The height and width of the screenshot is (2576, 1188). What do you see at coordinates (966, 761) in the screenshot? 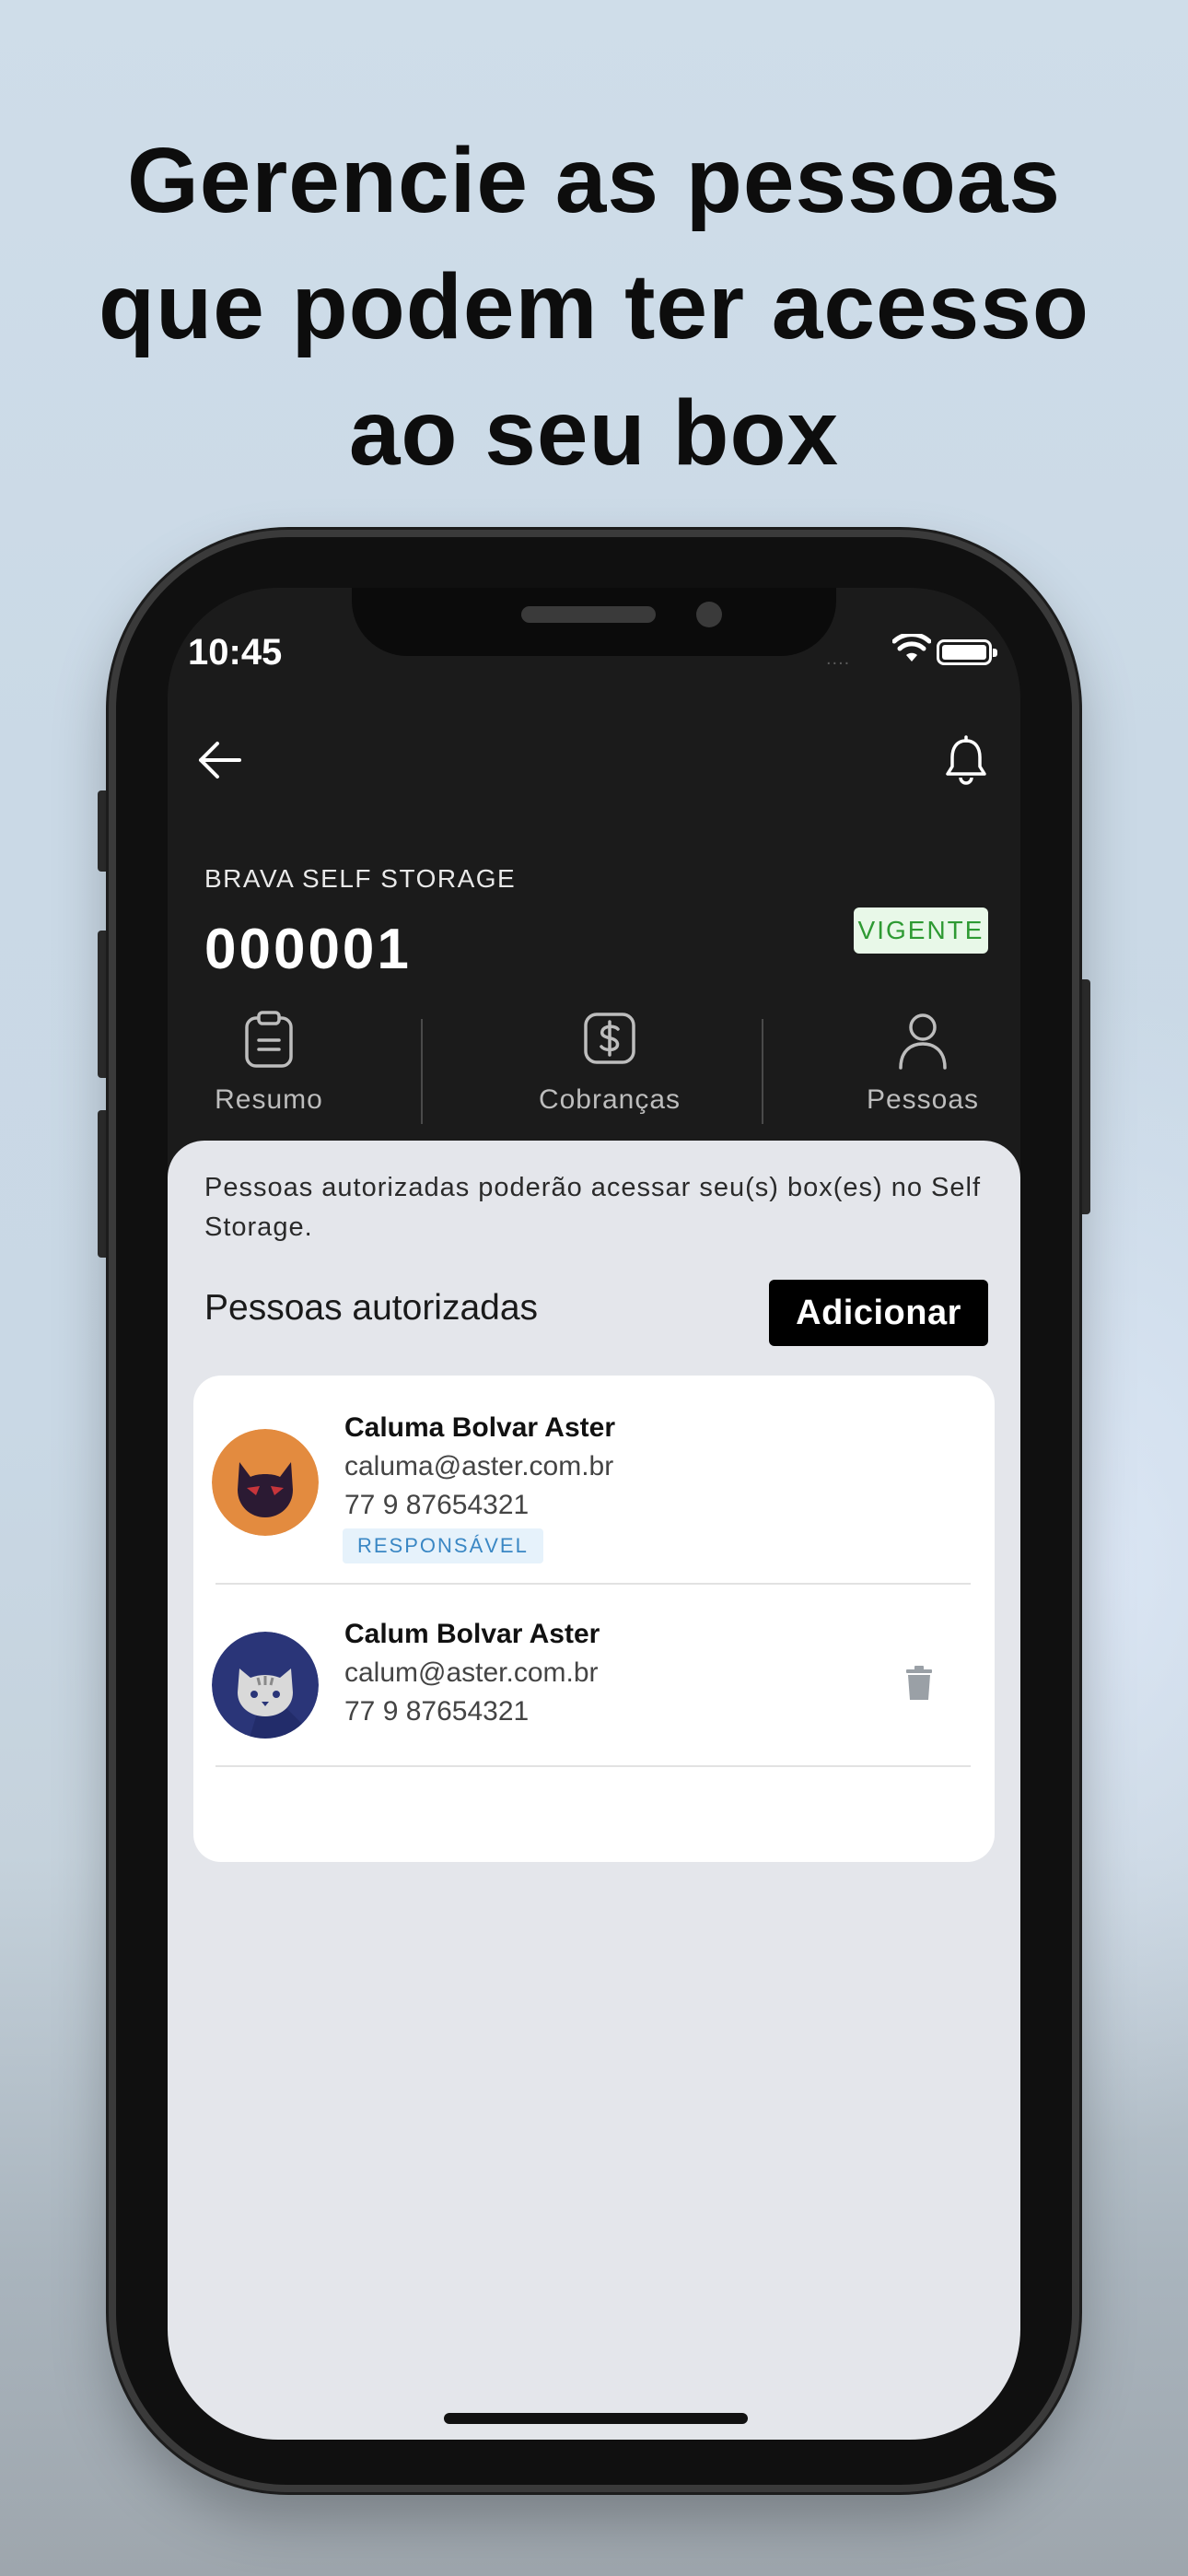
I see `bell-icon` at bounding box center [966, 761].